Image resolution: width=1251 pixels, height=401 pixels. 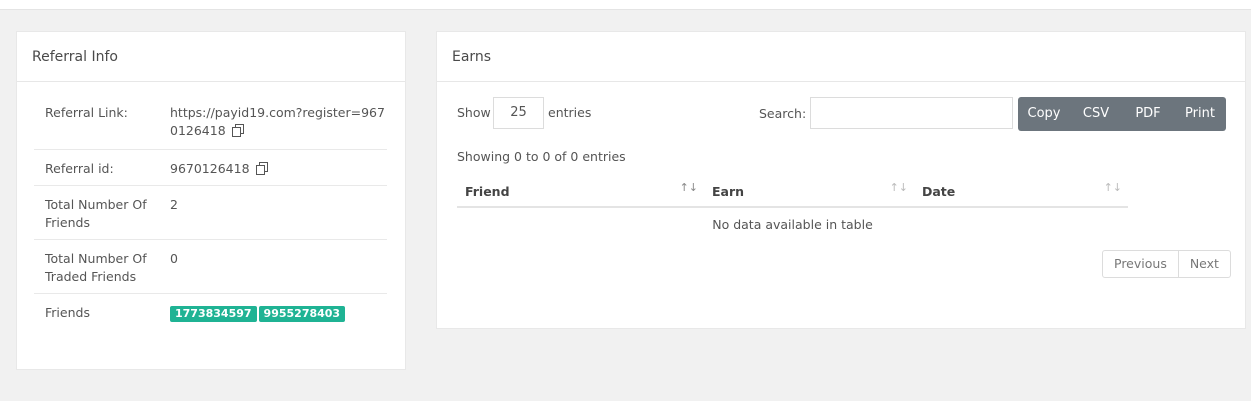 I want to click on referral-id-text: 9670126418, so click(x=210, y=168).